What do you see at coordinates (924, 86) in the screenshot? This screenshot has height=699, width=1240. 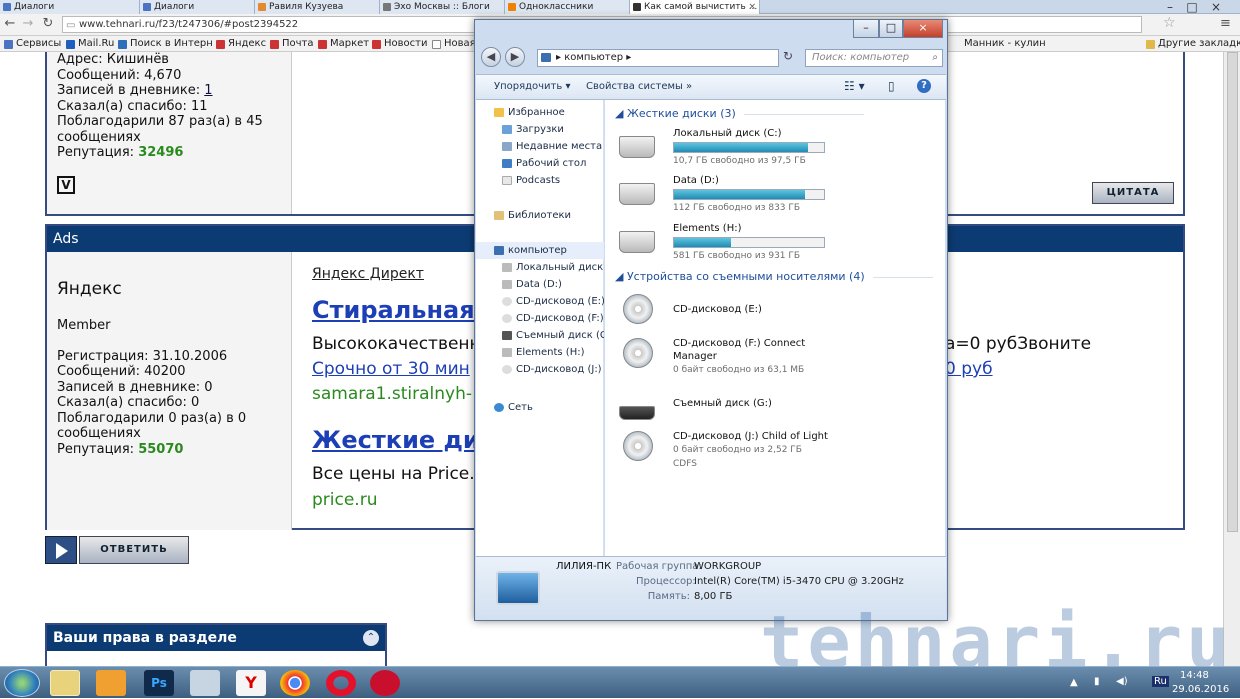 I see `help-icon: ?` at bounding box center [924, 86].